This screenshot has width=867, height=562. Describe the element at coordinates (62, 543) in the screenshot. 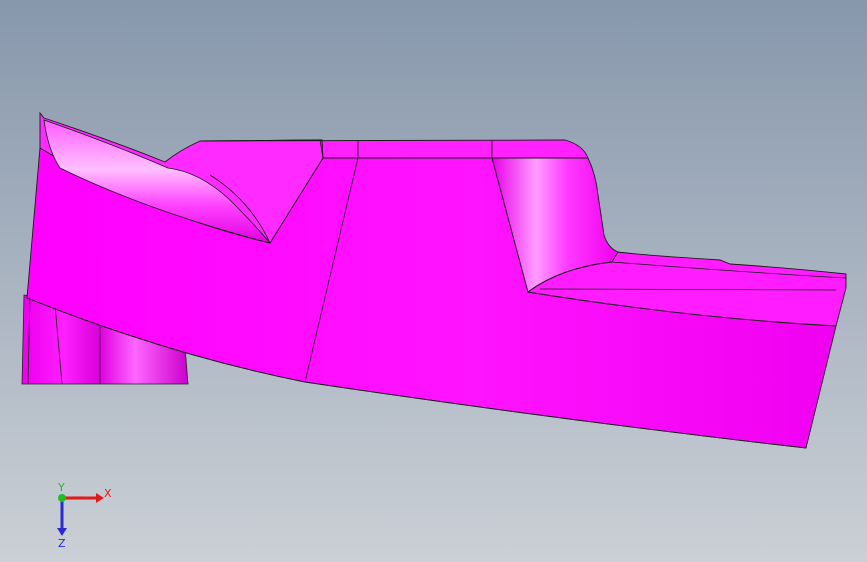

I see `z-axis-label: Z` at that location.